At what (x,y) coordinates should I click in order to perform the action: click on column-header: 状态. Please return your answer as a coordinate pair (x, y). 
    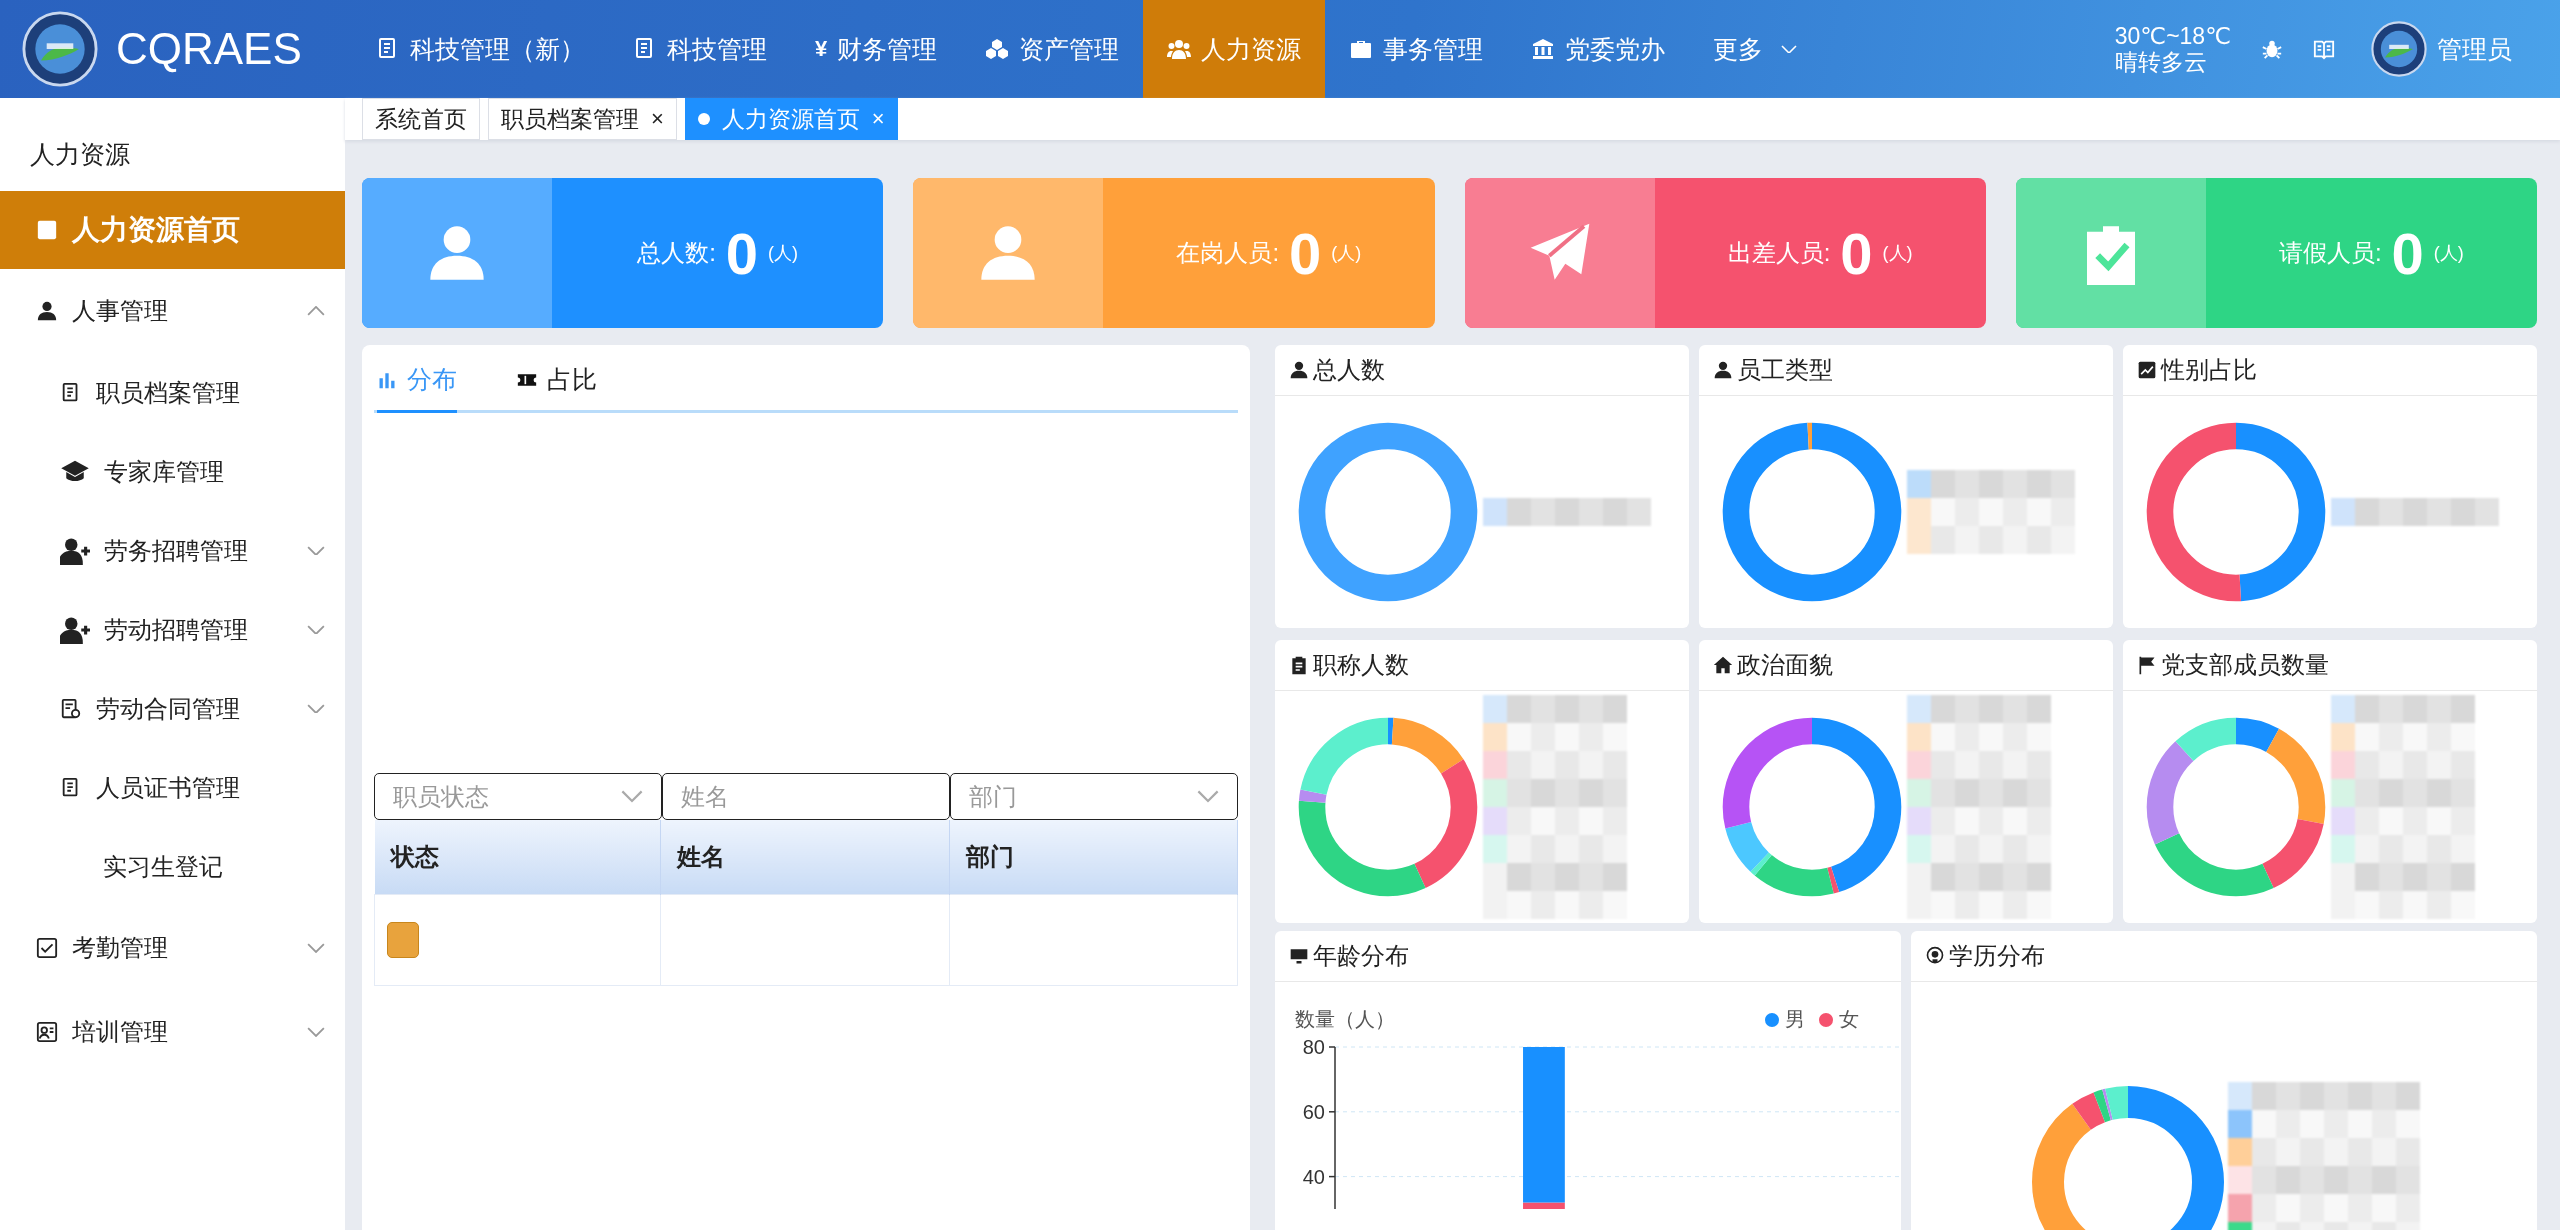
    Looking at the image, I should click on (517, 857).